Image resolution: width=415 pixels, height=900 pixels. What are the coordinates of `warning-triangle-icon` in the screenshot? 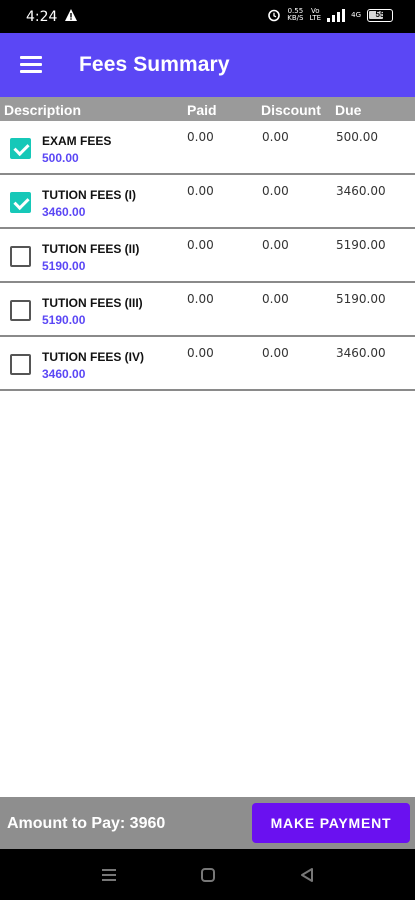 It's located at (71, 15).